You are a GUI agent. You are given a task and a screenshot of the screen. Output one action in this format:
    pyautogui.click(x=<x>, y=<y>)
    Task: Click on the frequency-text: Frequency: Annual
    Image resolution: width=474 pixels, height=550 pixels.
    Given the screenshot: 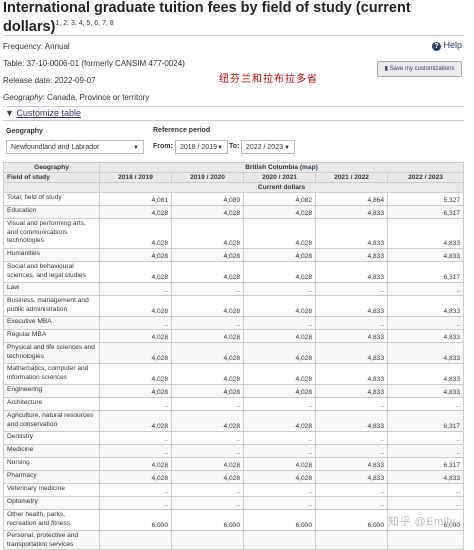 What is the action you would take?
    pyautogui.click(x=36, y=46)
    